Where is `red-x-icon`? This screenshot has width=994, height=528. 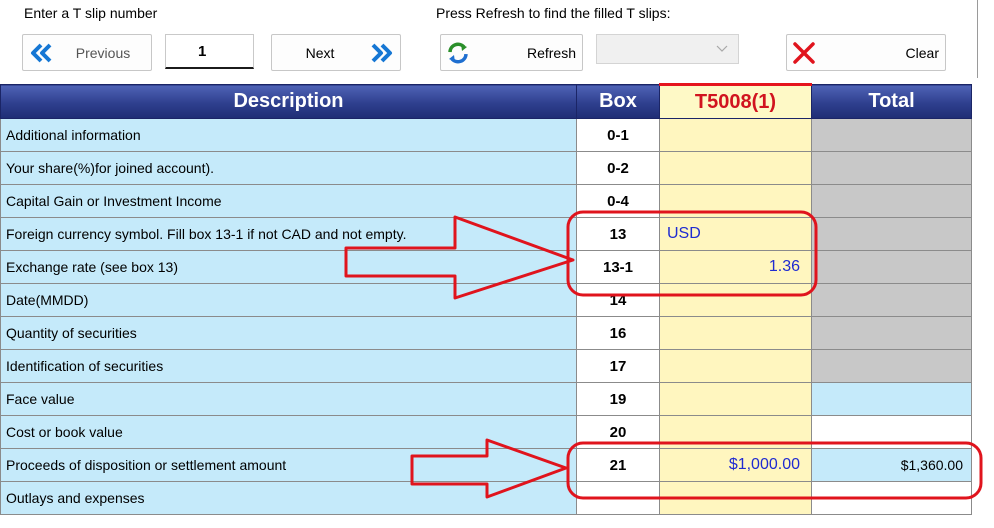 red-x-icon is located at coordinates (804, 53).